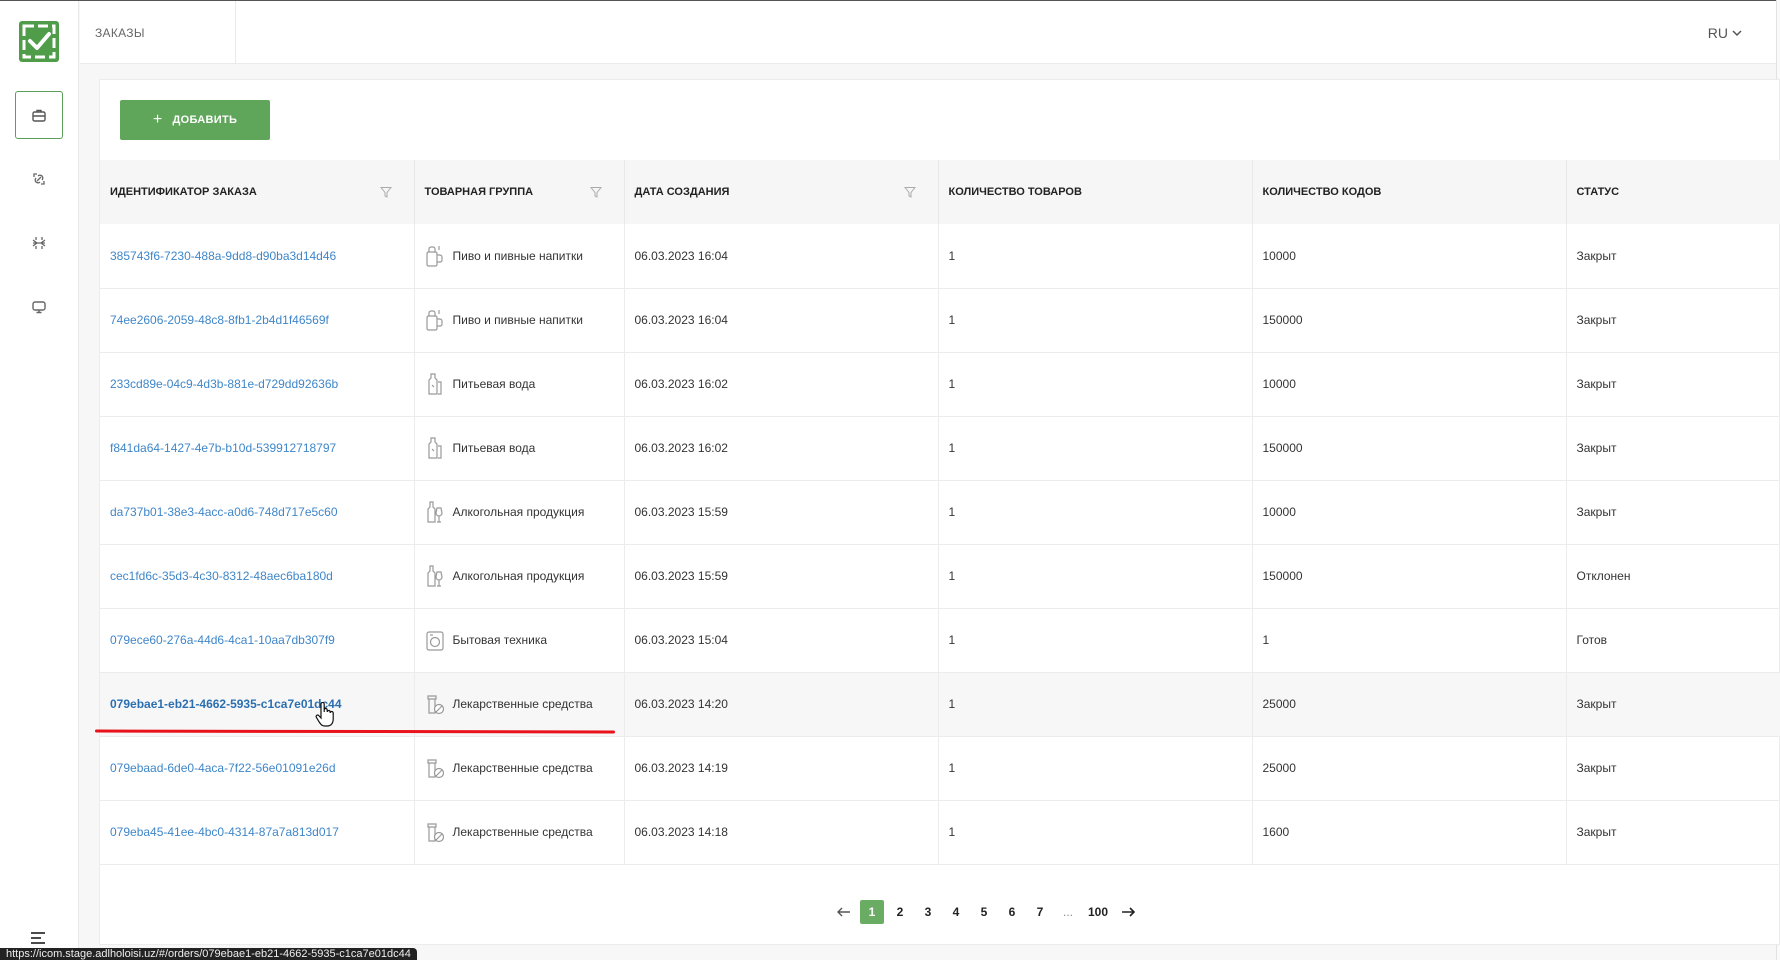 This screenshot has height=960, width=1780. I want to click on scan-icon, so click(39, 243).